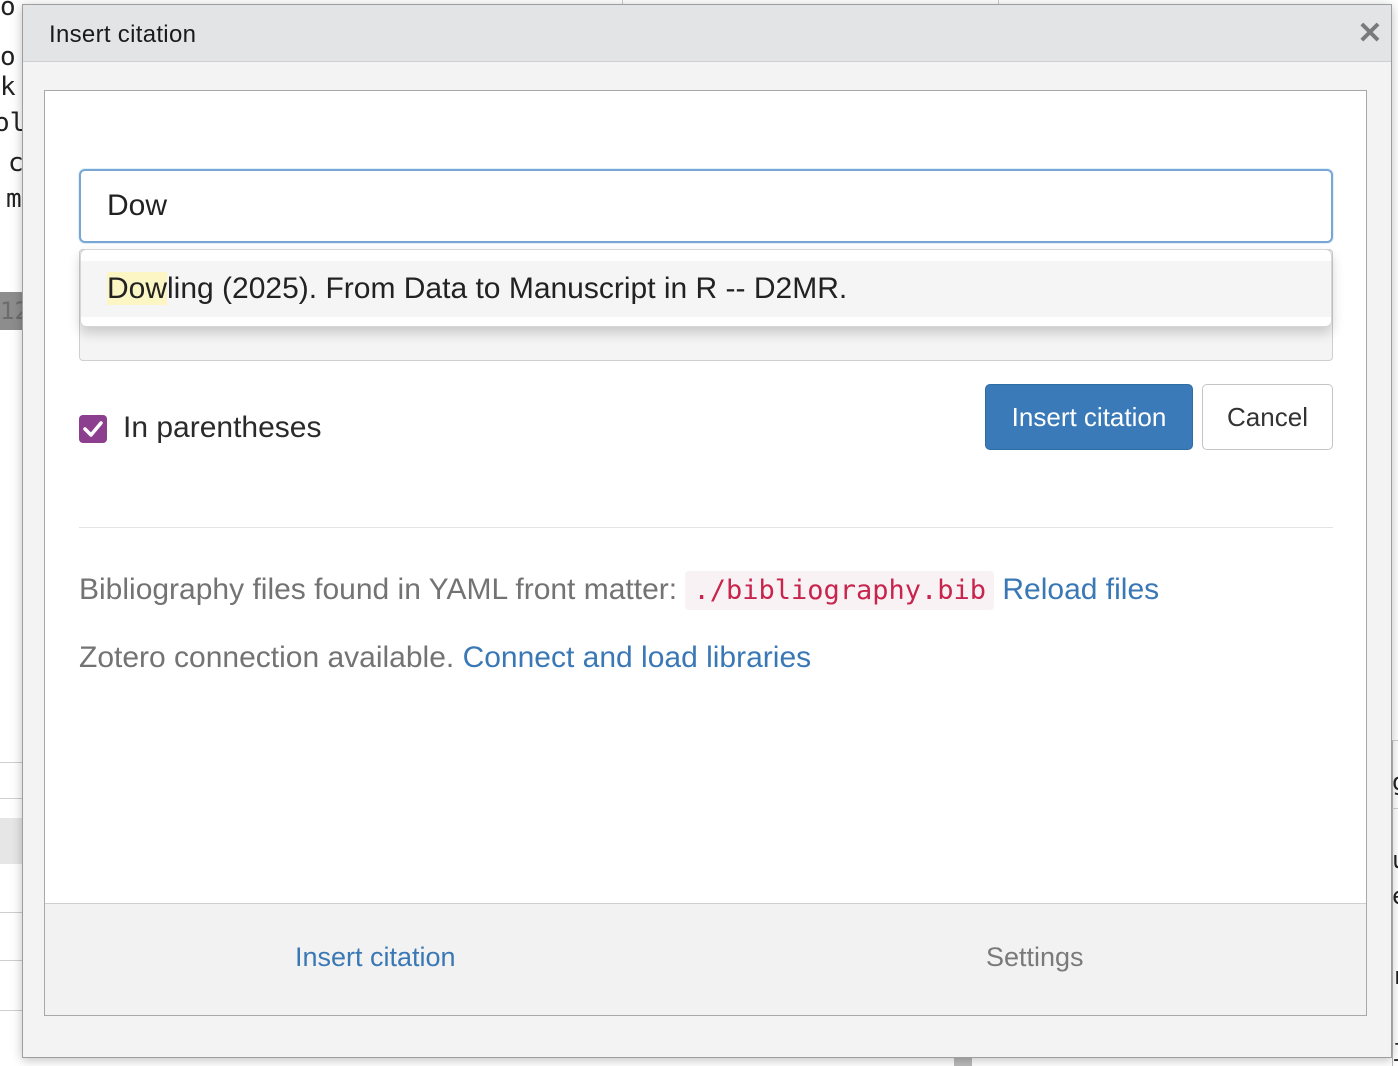 The image size is (1398, 1066). What do you see at coordinates (1267, 417) in the screenshot?
I see `cancel-button: Cancel` at bounding box center [1267, 417].